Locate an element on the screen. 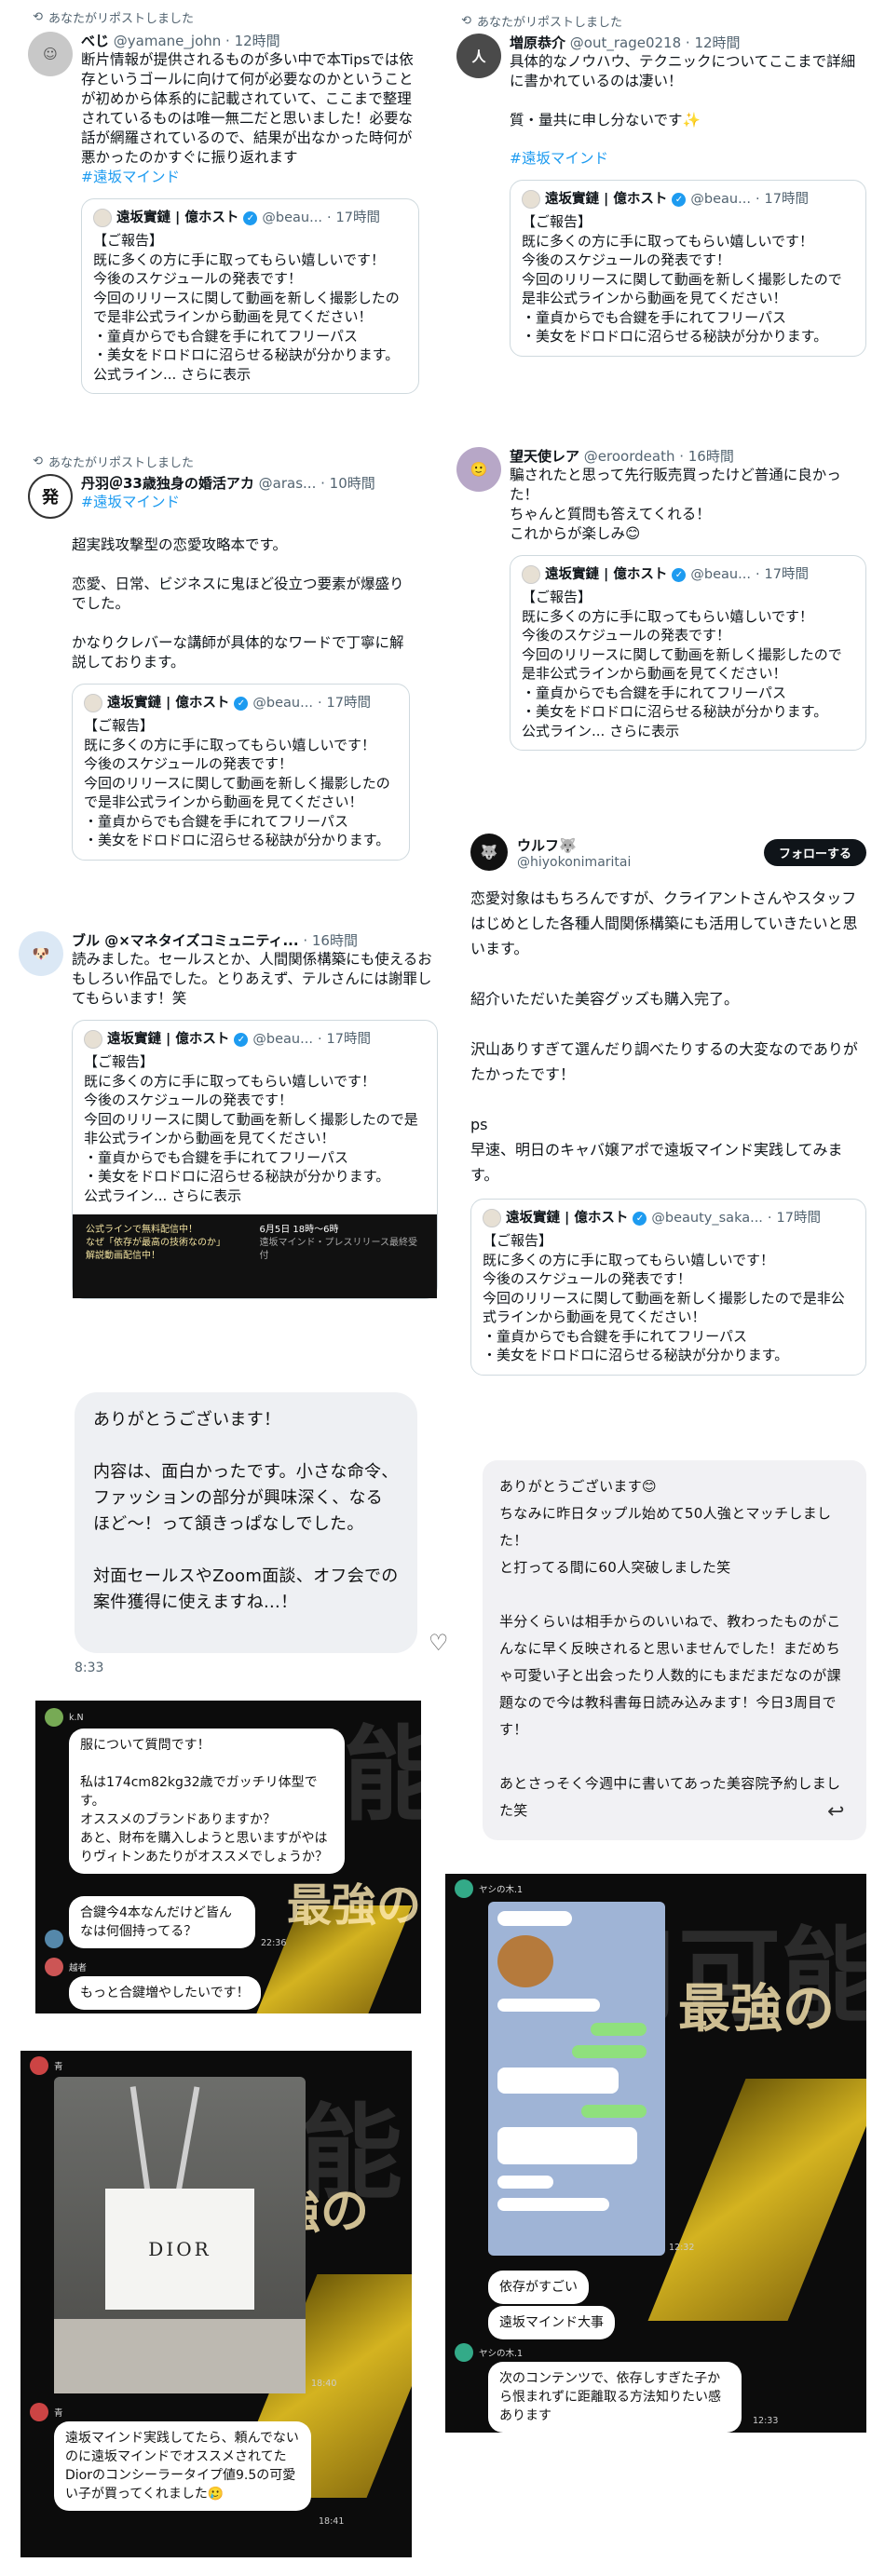 Image resolution: width=885 pixels, height=2576 pixels. avatar: ☺ is located at coordinates (51, 54).